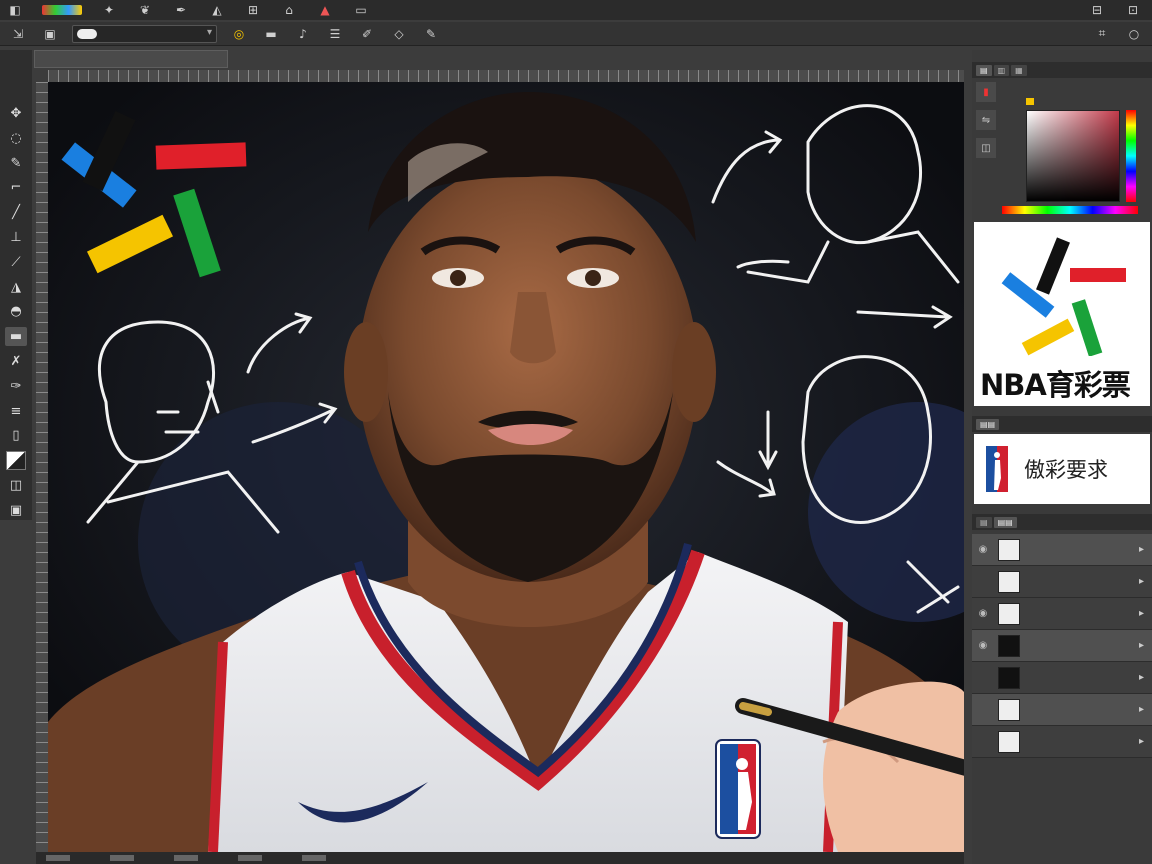  I want to click on tools-panel: ✥ ◌ ✎ ⌐ ╱ ⊥ ⟋ ◮ ◓ ▬ ✗ ✑ ≡ ▯ ◫ ▣, so click(16, 285).